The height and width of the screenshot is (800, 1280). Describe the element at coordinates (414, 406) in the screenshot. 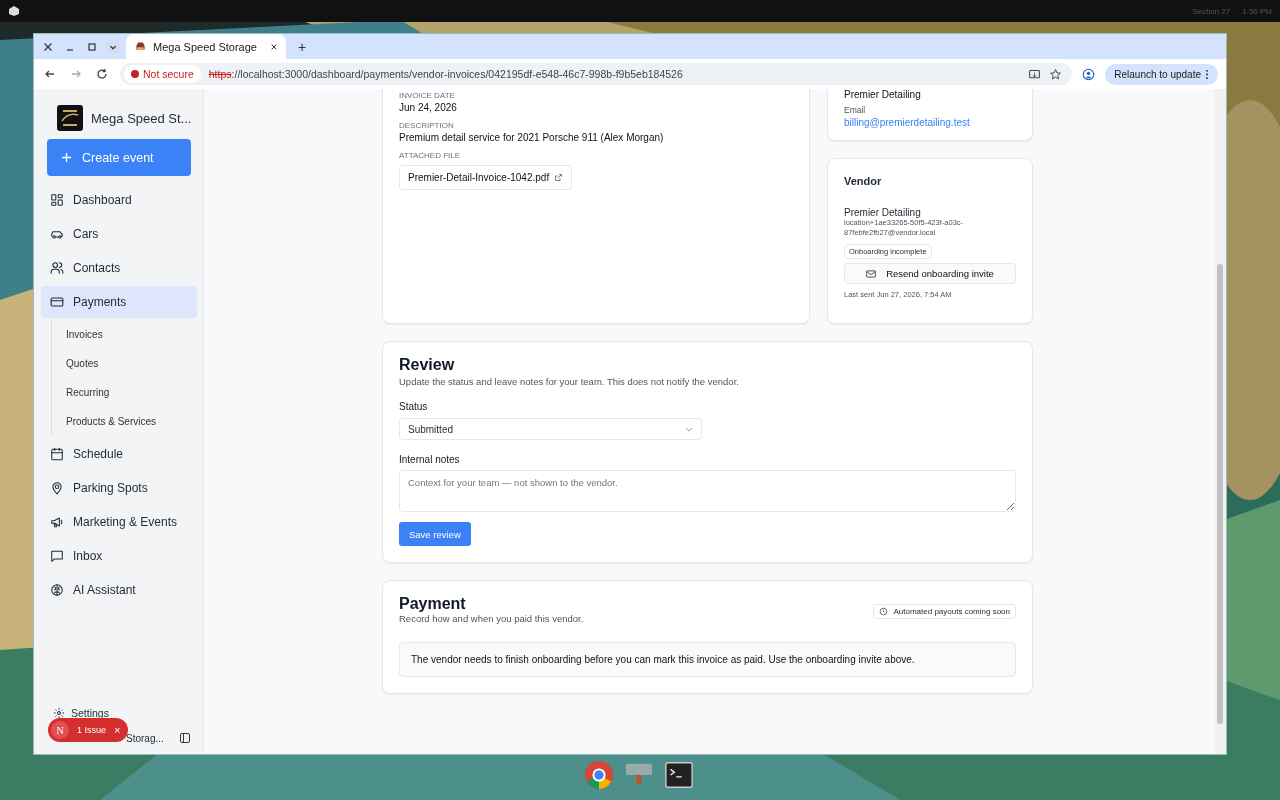

I see `field-label: Status` at that location.